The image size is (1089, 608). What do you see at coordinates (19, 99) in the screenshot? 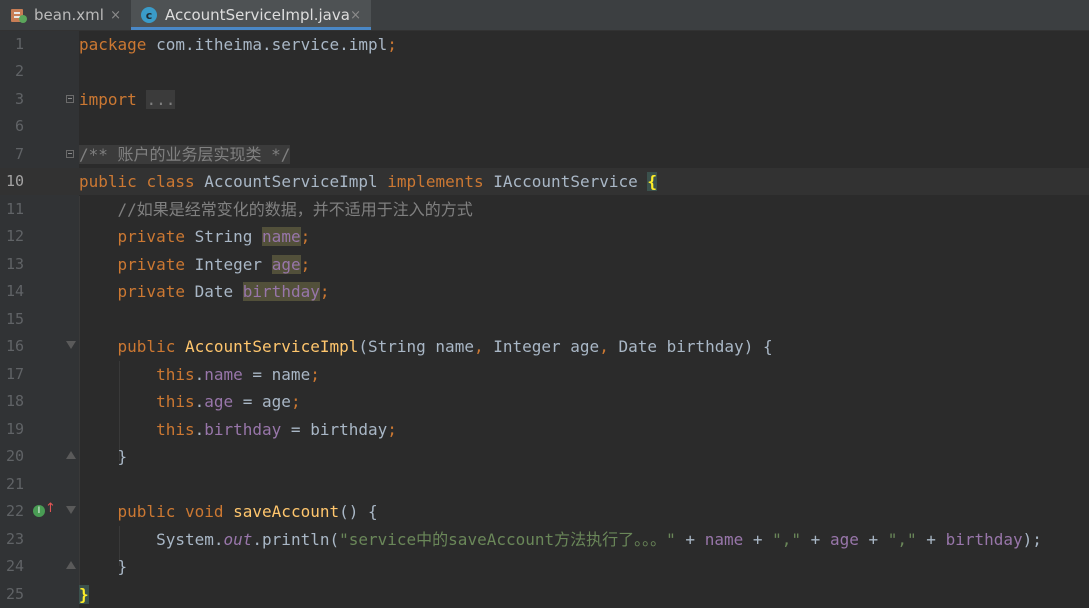
I see `line-number: 3` at bounding box center [19, 99].